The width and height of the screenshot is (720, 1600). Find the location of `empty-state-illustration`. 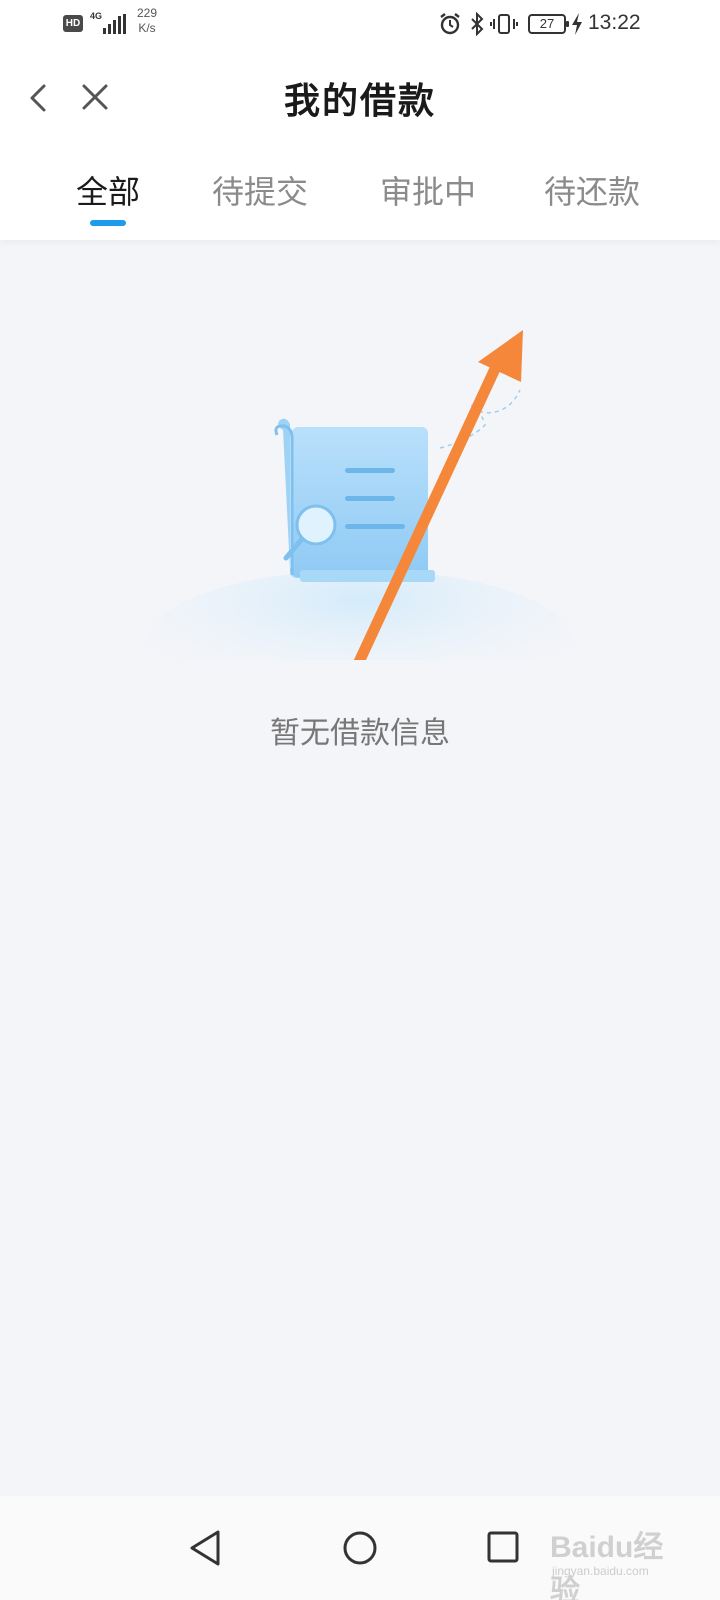

empty-state-illustration is located at coordinates (360, 495).